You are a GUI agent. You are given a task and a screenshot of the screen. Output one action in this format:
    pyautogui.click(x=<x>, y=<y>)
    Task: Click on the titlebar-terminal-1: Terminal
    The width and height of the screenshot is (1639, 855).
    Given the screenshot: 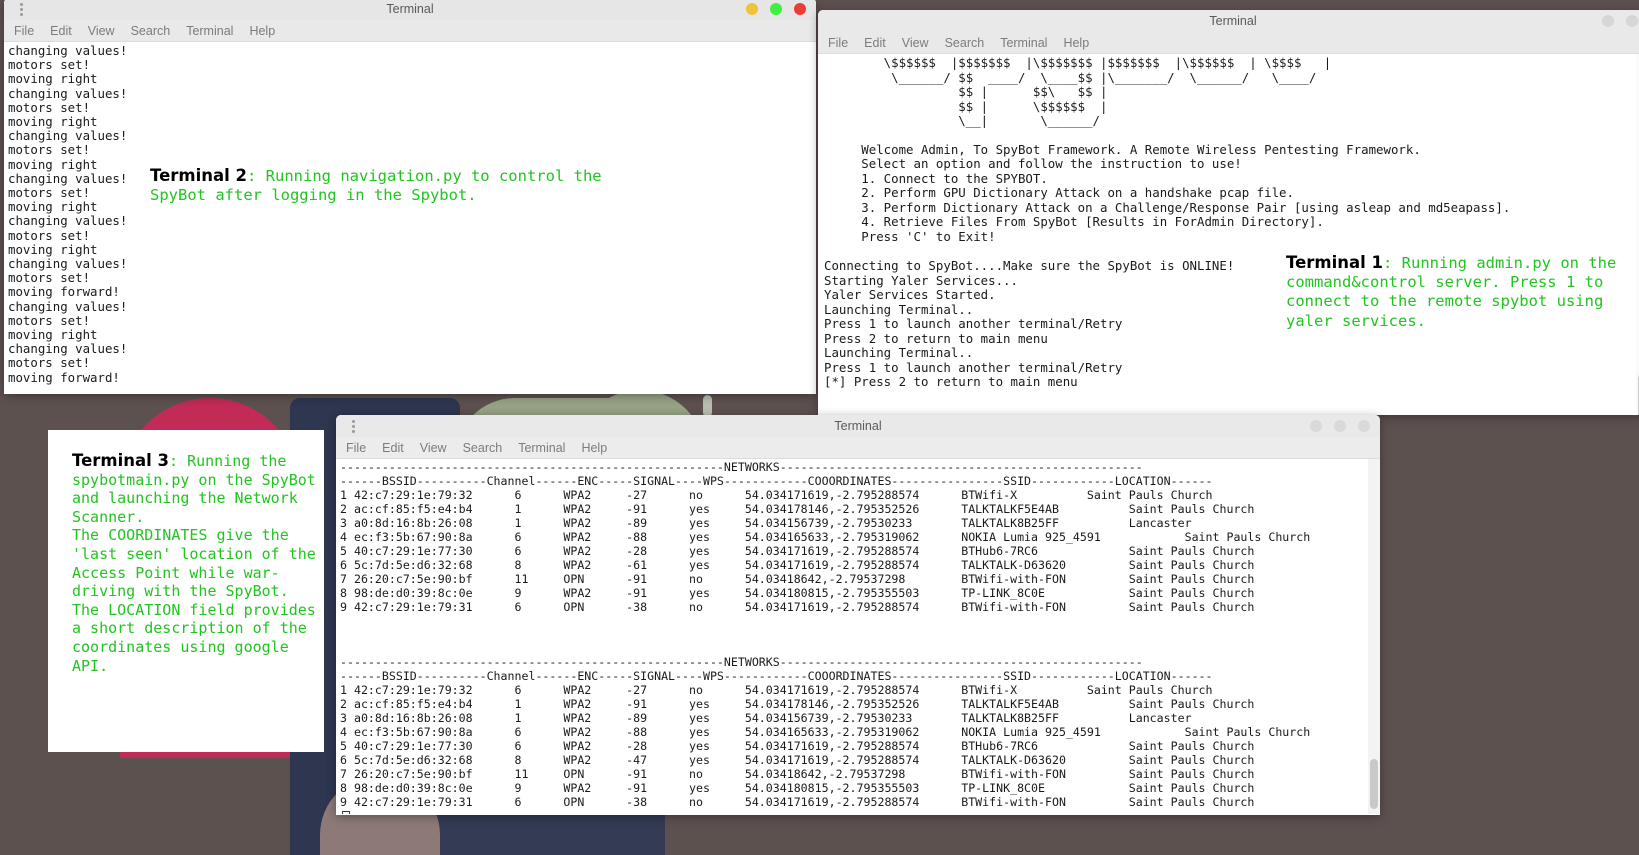 What is the action you would take?
    pyautogui.click(x=1228, y=21)
    